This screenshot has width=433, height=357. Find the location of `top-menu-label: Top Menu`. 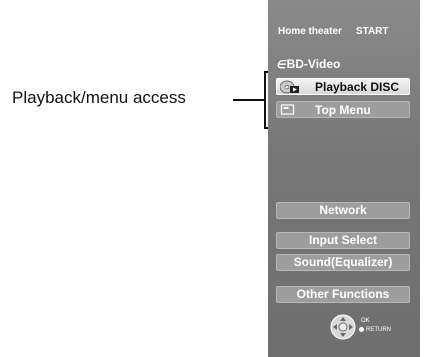

top-menu-label: Top Menu is located at coordinates (343, 110).